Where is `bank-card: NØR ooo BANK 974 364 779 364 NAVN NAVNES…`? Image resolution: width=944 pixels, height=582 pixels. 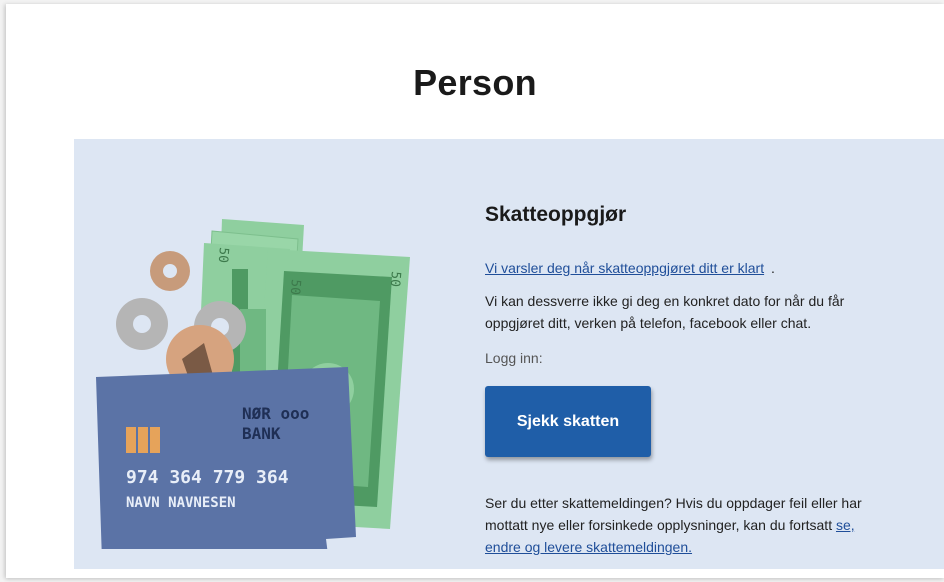 bank-card: NØR ooo BANK 974 364 779 364 NAVN NAVNES… is located at coordinates (226, 458).